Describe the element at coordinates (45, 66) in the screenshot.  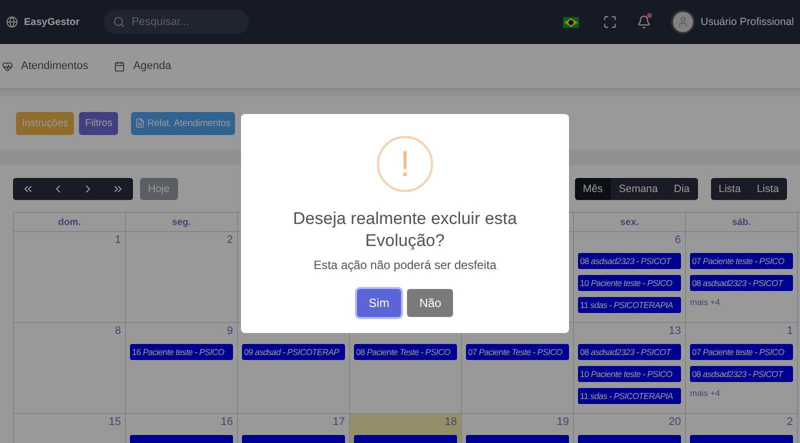
I see `nav-item: Atendimentos` at that location.